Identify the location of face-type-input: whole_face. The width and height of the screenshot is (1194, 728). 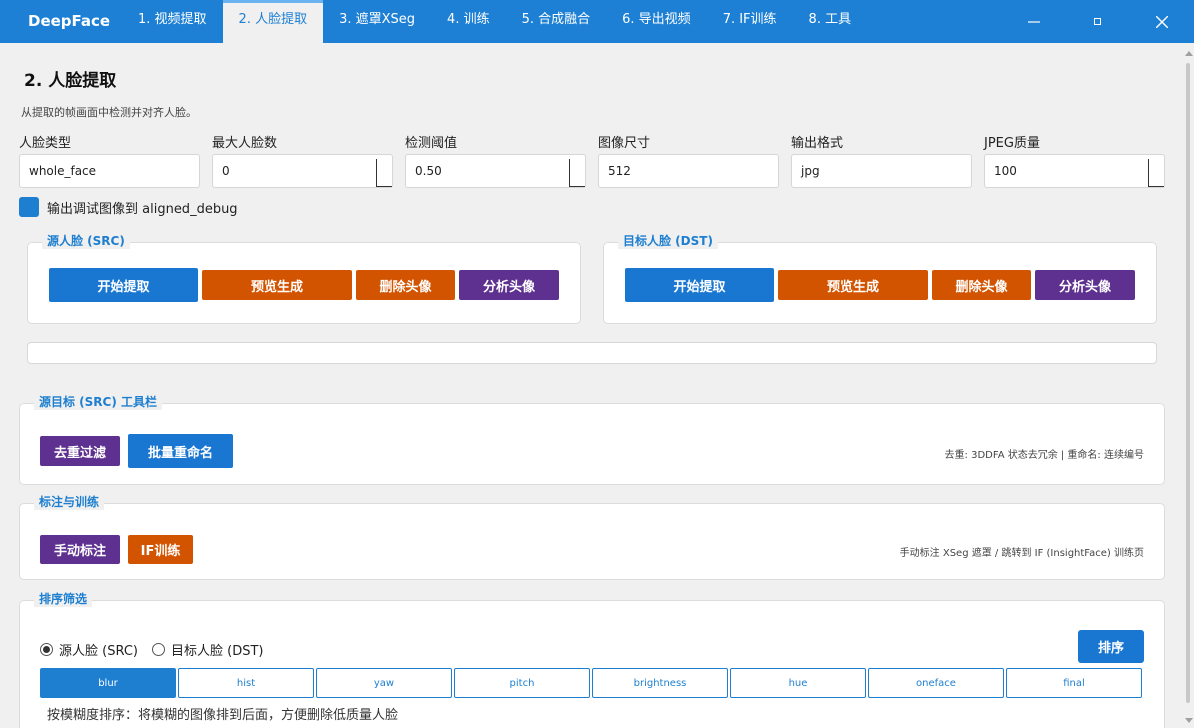
(109, 171).